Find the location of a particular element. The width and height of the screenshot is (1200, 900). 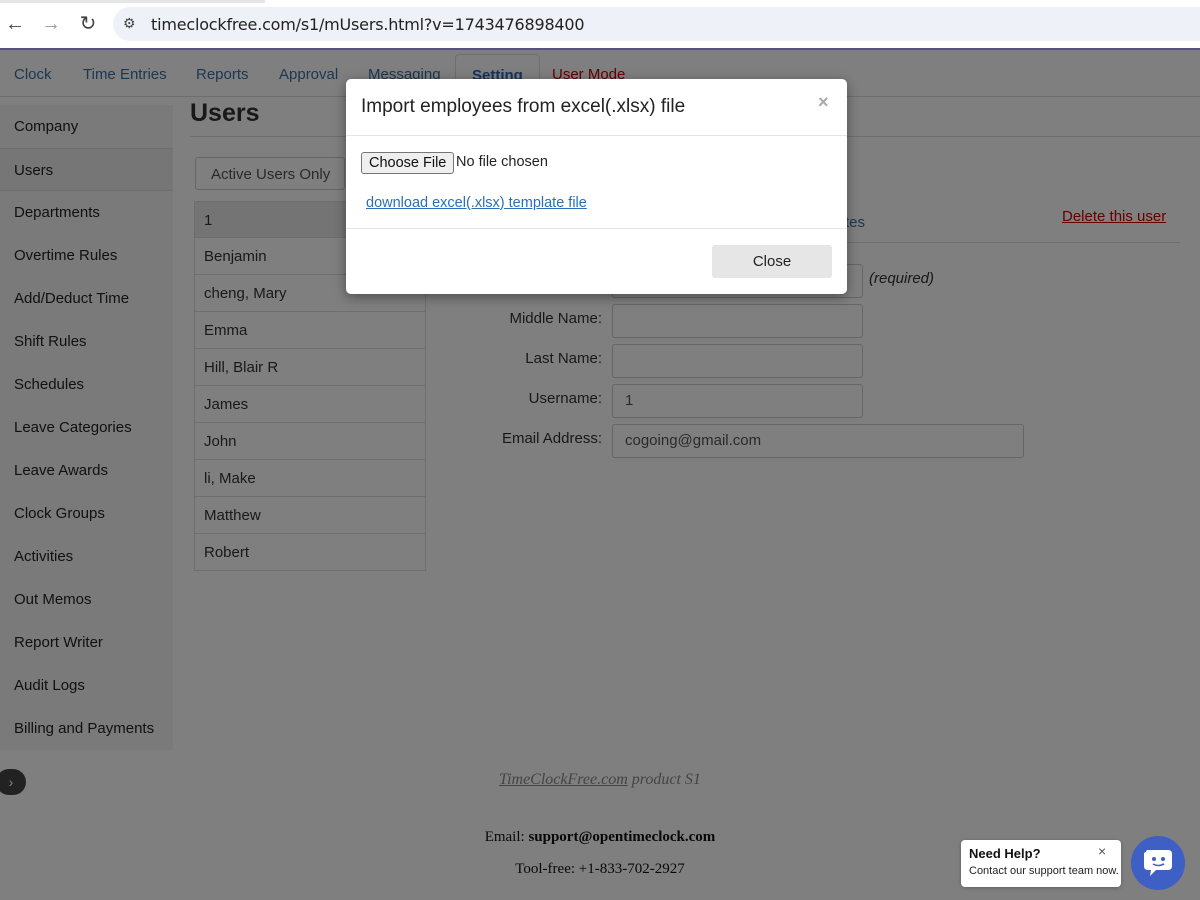

help-close-icon: × is located at coordinates (1102, 851).